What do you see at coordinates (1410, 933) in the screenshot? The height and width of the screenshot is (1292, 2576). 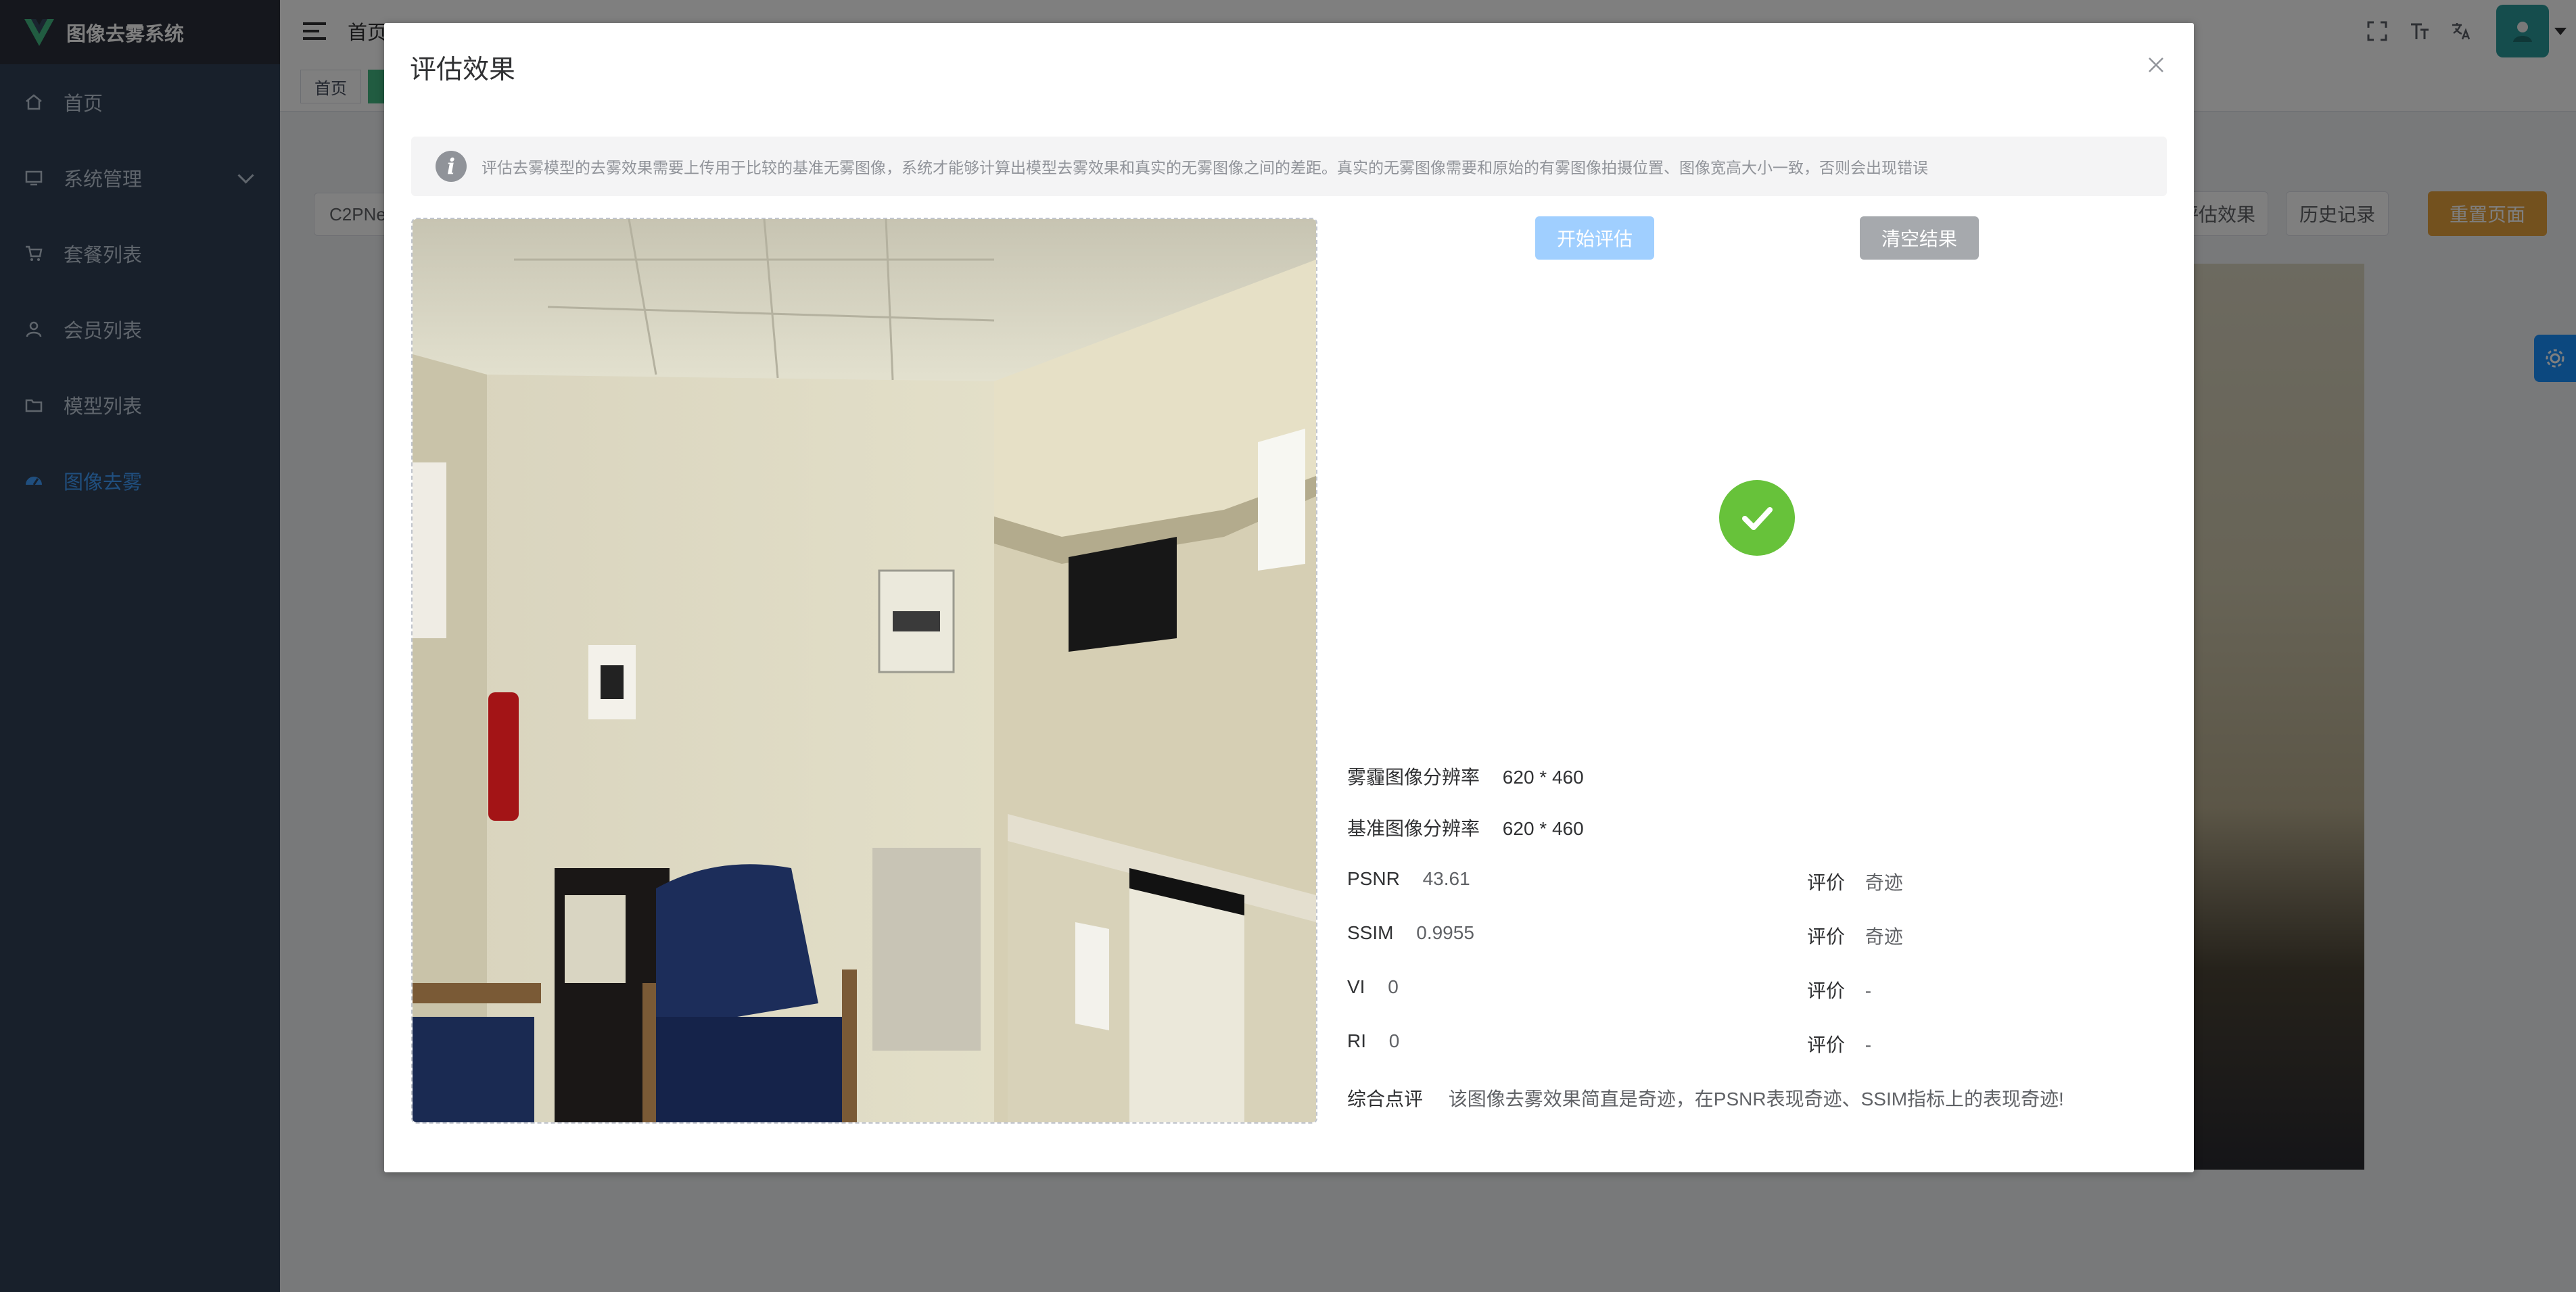 I see `ssim-row: SSIM 0.9955` at bounding box center [1410, 933].